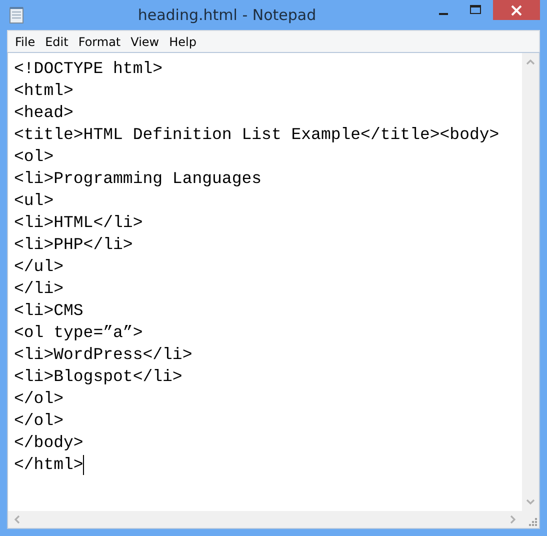 The height and width of the screenshot is (536, 547). Describe the element at coordinates (530, 502) in the screenshot. I see `scroll-down-icon` at that location.